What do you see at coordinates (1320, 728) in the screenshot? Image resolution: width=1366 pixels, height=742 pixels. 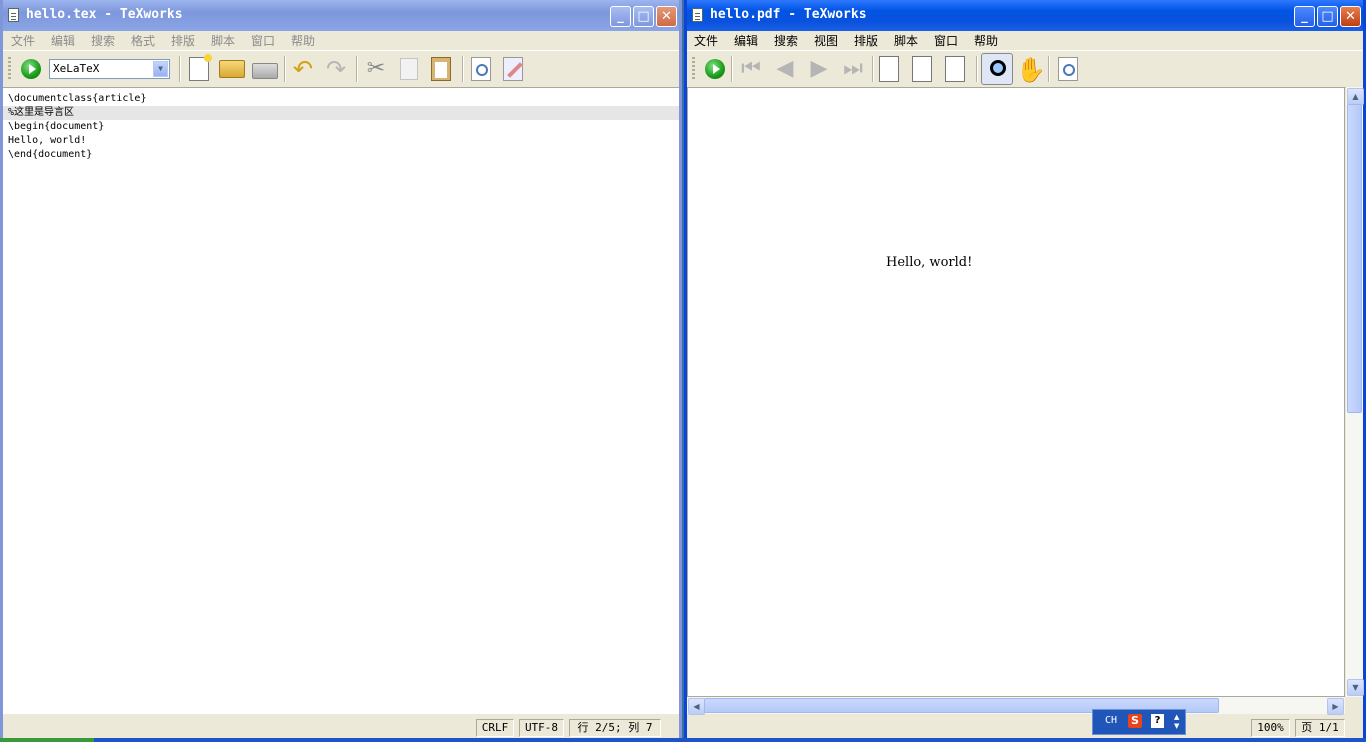 I see `page-indicator: 页 1/1` at bounding box center [1320, 728].